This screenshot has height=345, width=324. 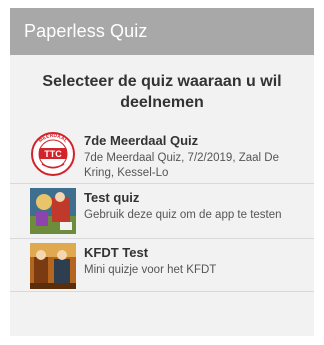 I want to click on logo-text: TTC, so click(x=53, y=154).